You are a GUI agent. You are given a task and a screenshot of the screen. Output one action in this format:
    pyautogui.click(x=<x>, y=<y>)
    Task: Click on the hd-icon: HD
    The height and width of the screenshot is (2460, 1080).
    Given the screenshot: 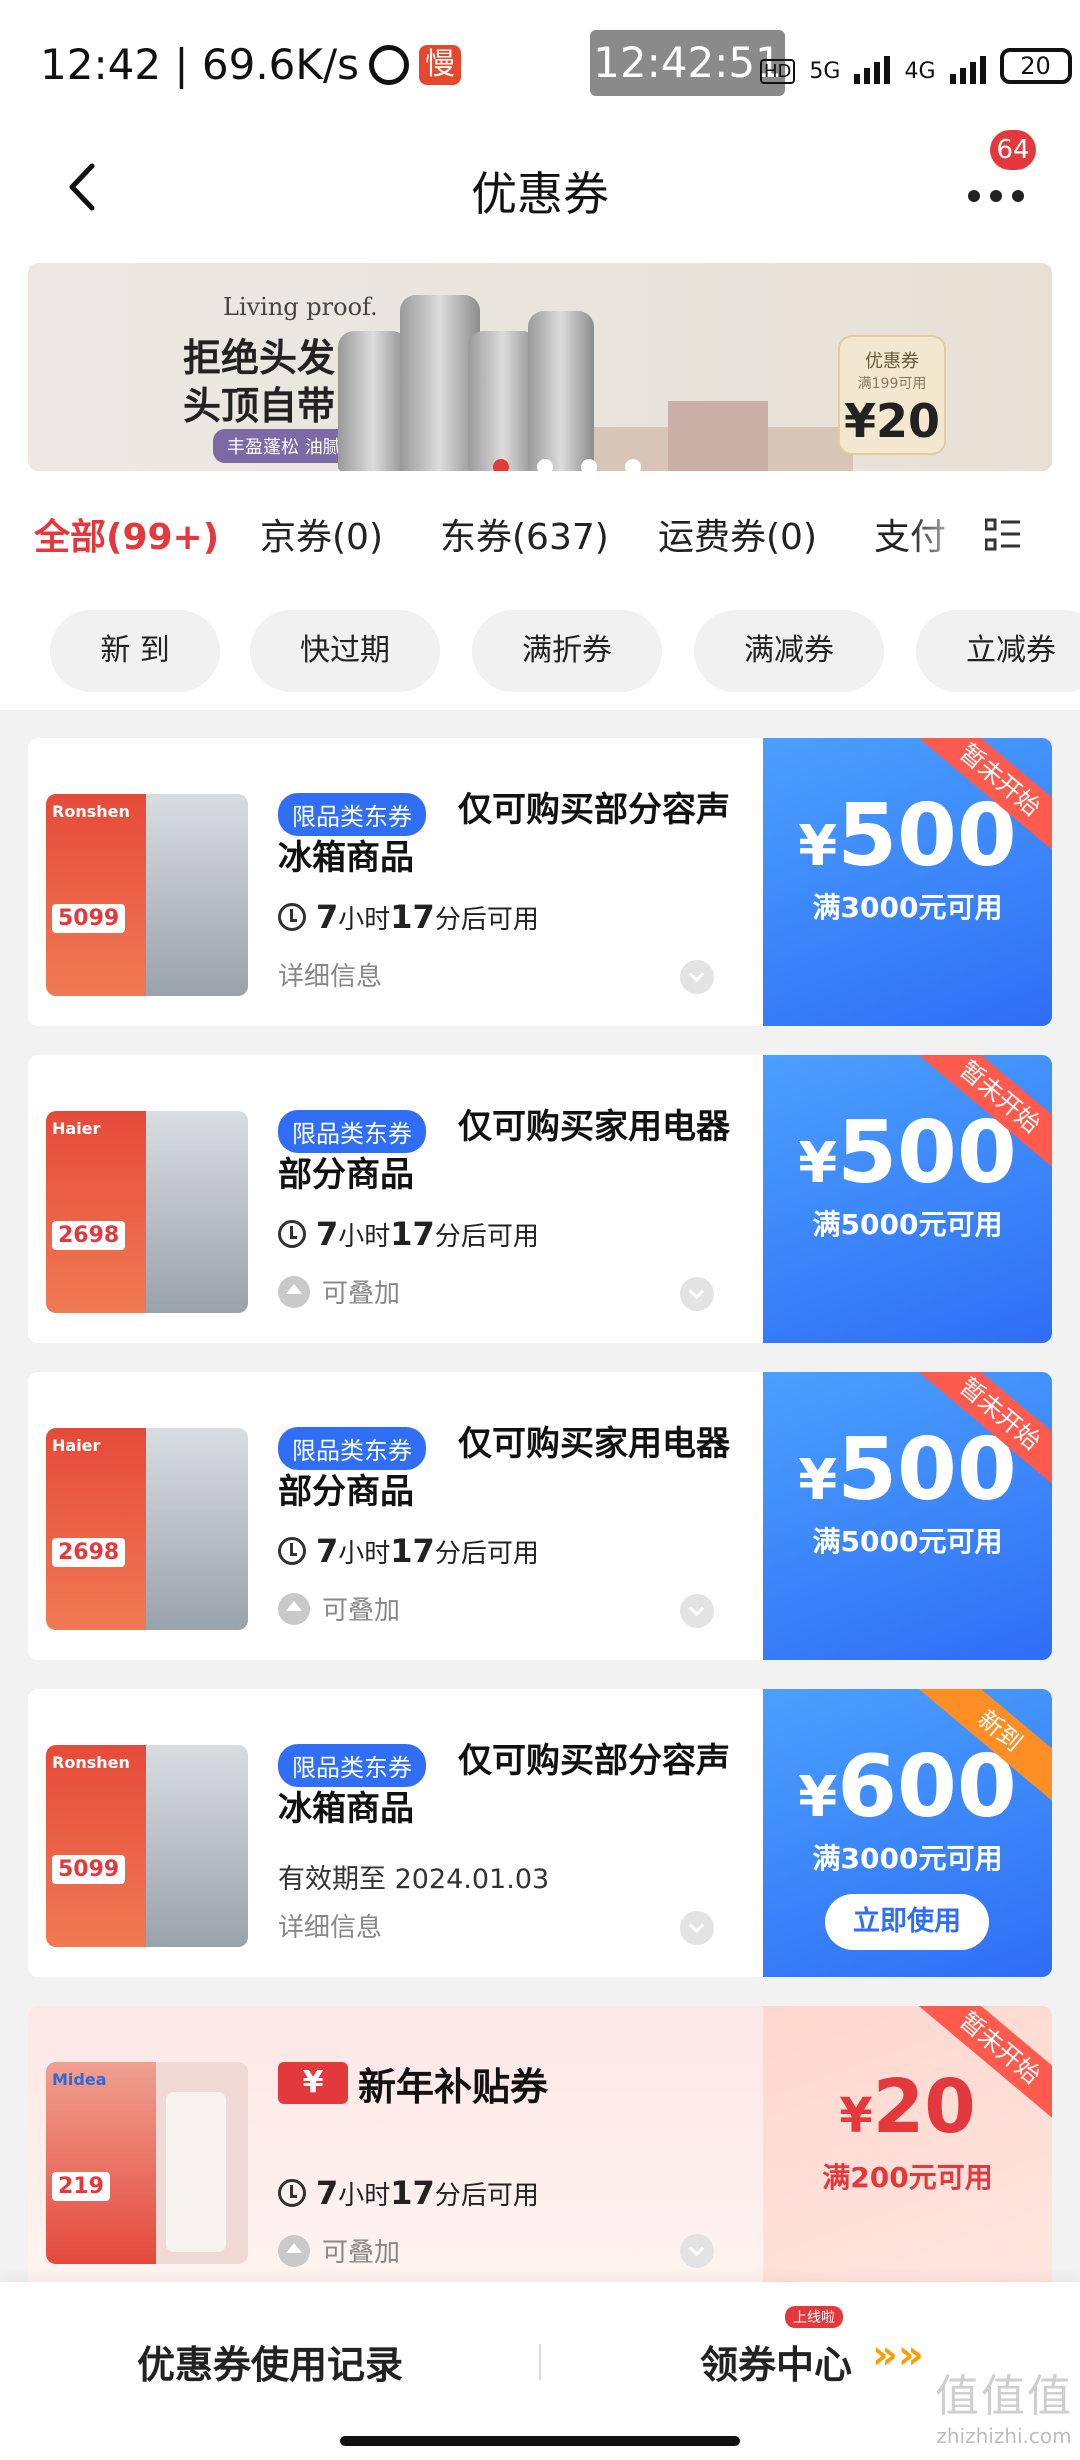 What is the action you would take?
    pyautogui.click(x=778, y=71)
    